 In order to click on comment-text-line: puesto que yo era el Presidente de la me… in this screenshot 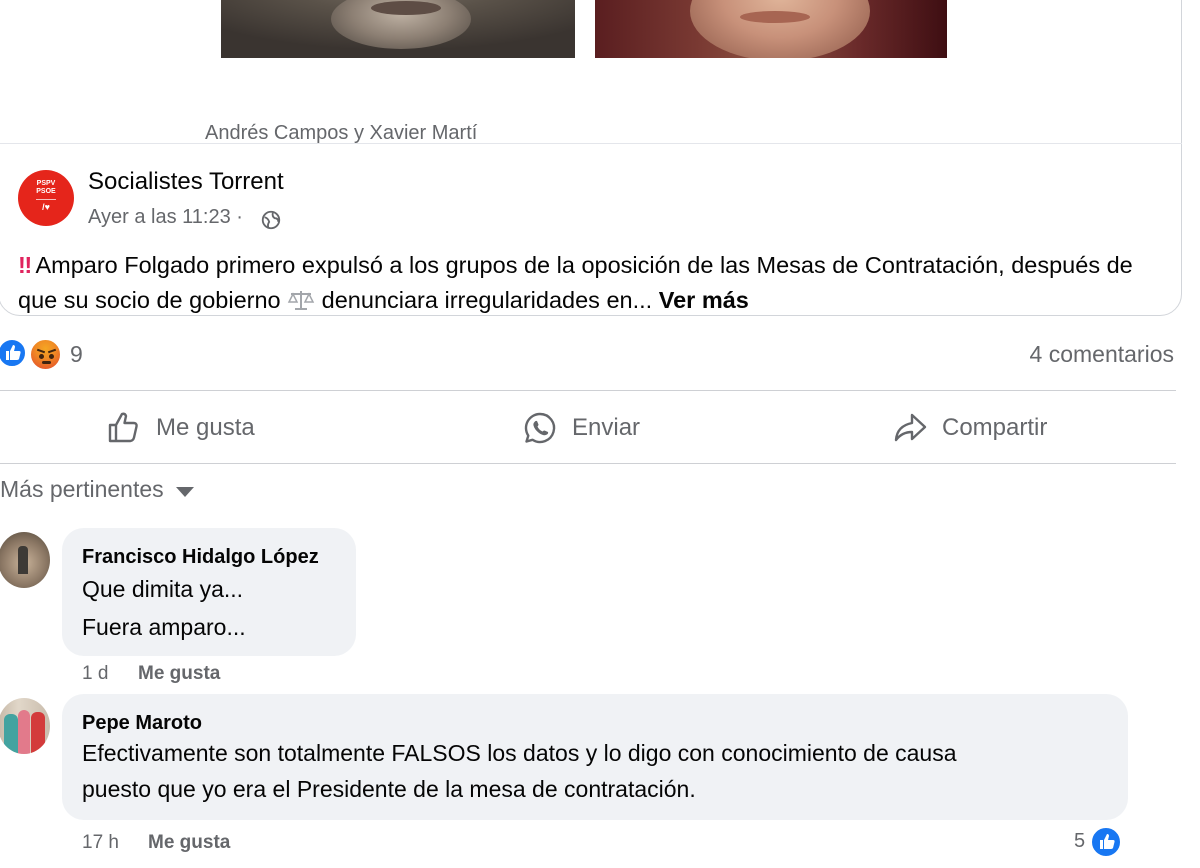, I will do `click(389, 789)`.